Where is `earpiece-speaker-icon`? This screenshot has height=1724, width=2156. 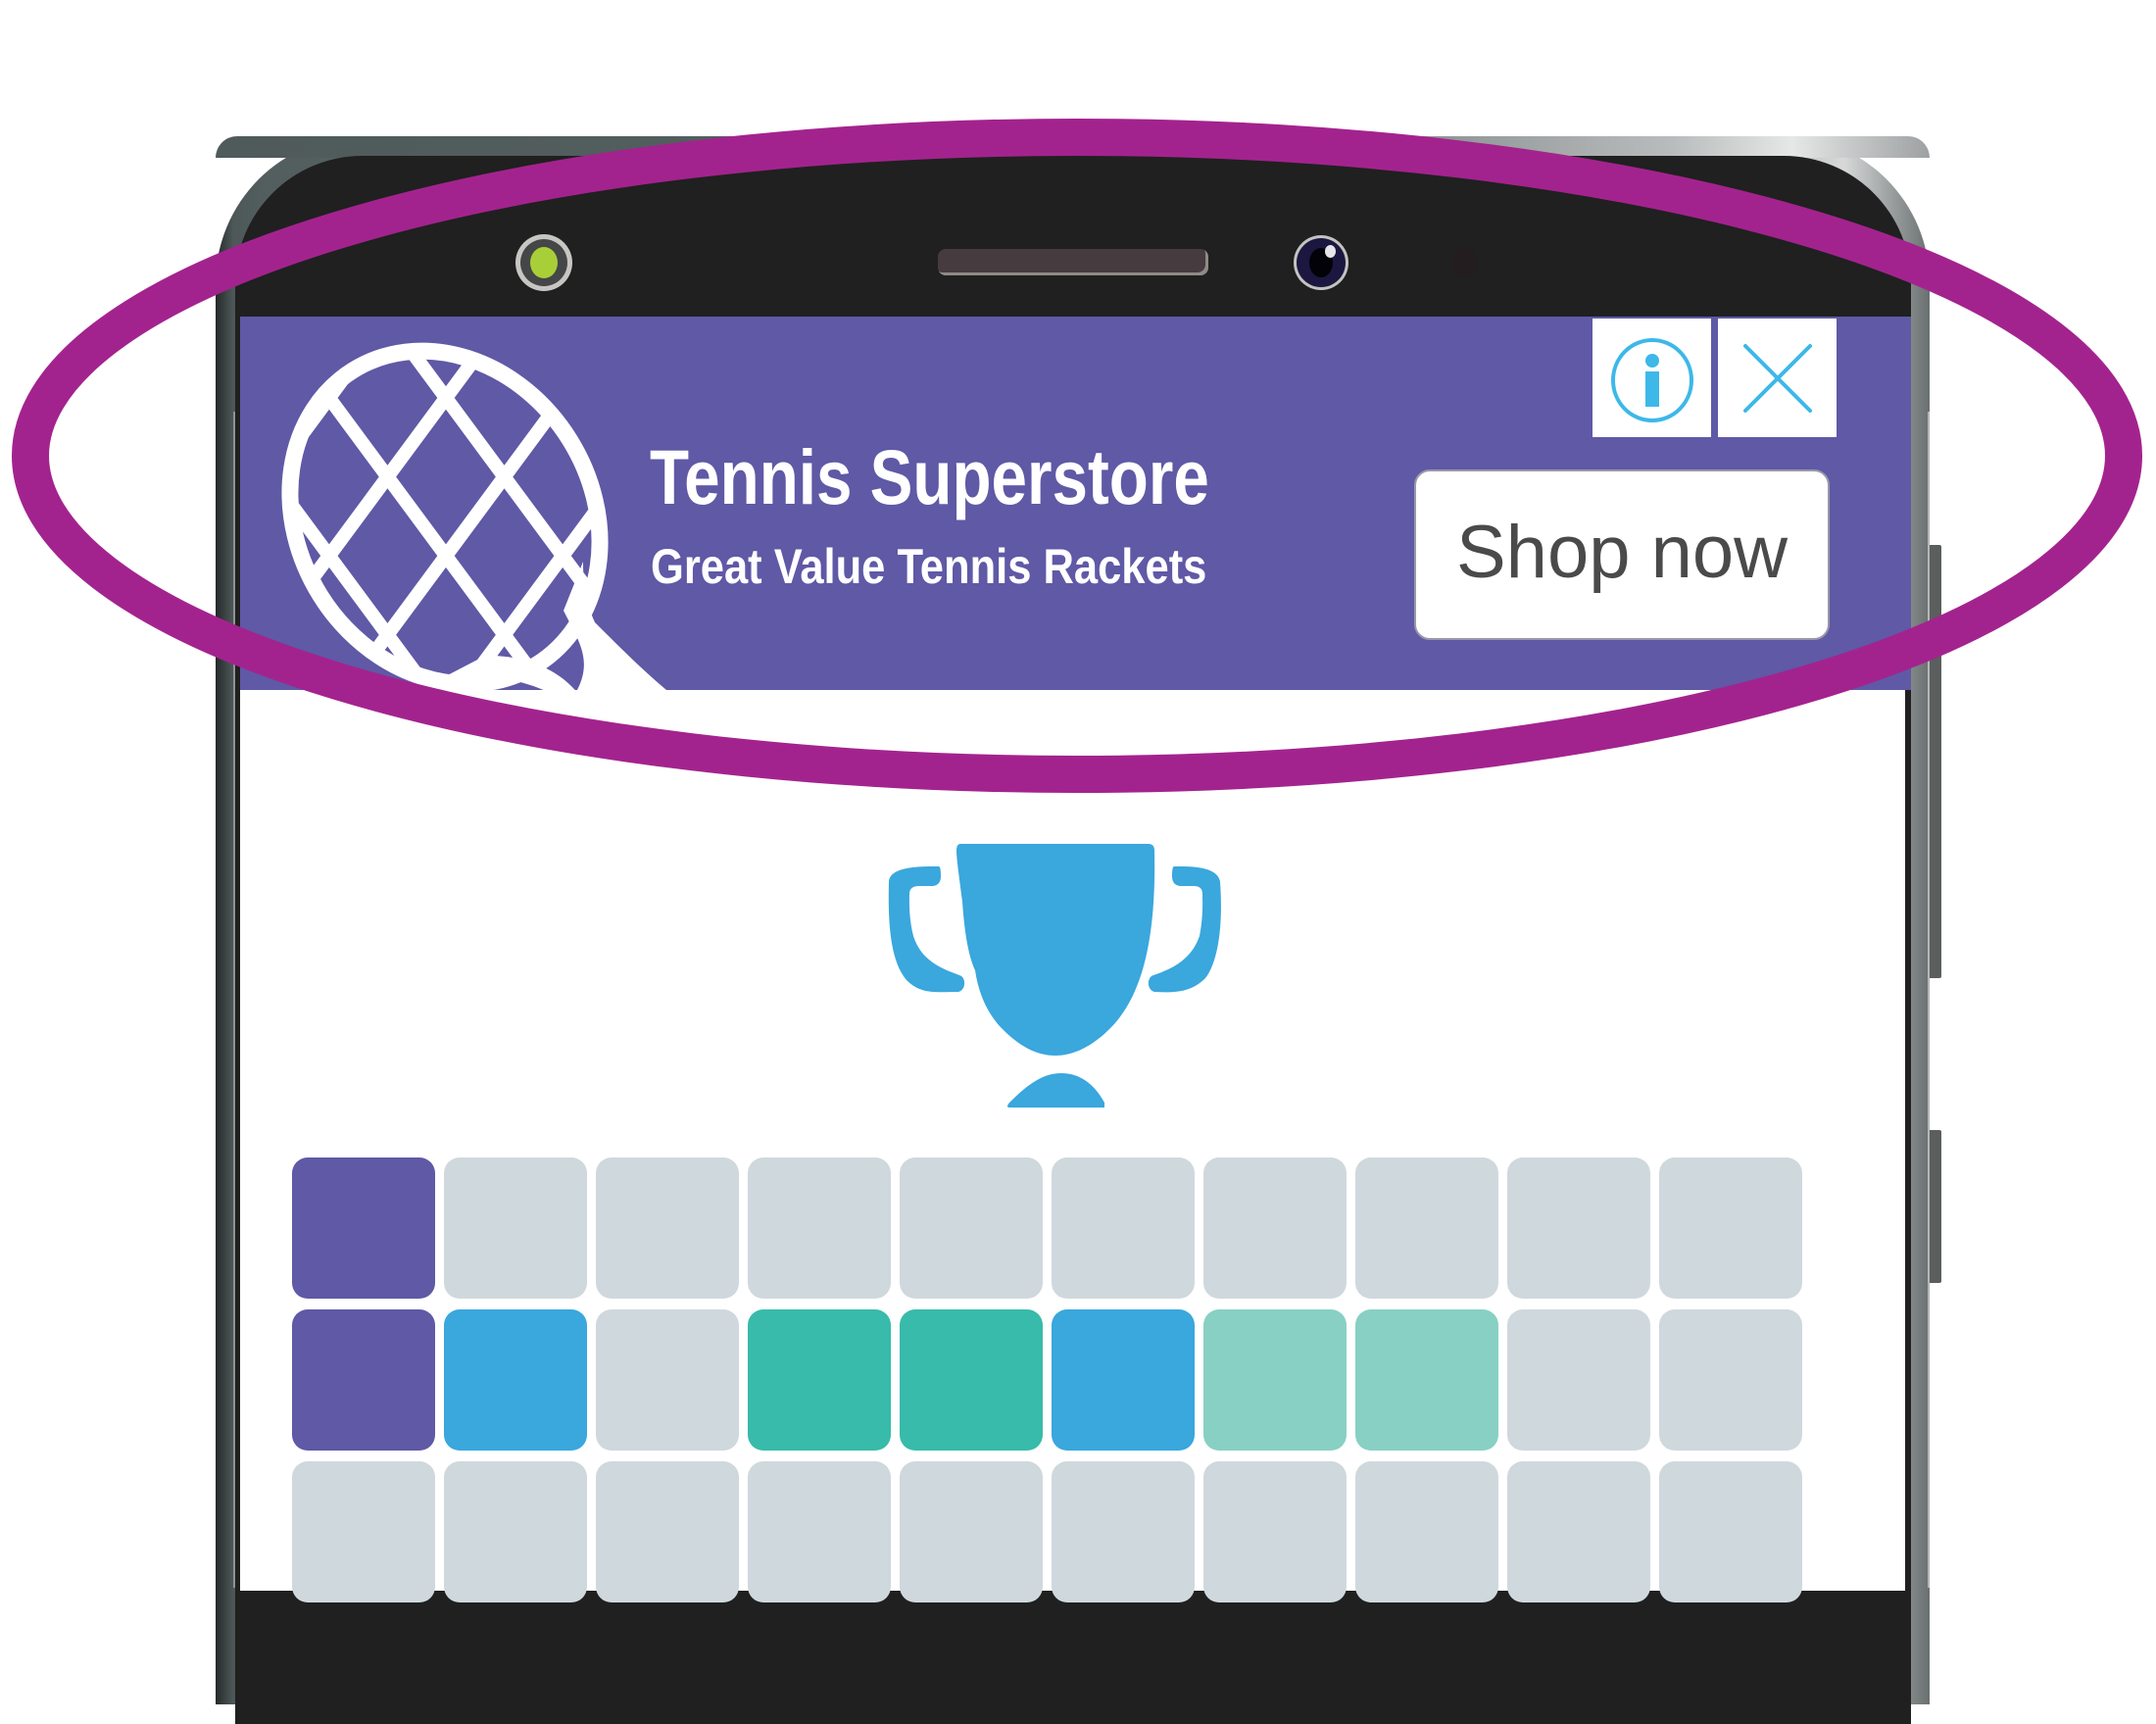 earpiece-speaker-icon is located at coordinates (1073, 262).